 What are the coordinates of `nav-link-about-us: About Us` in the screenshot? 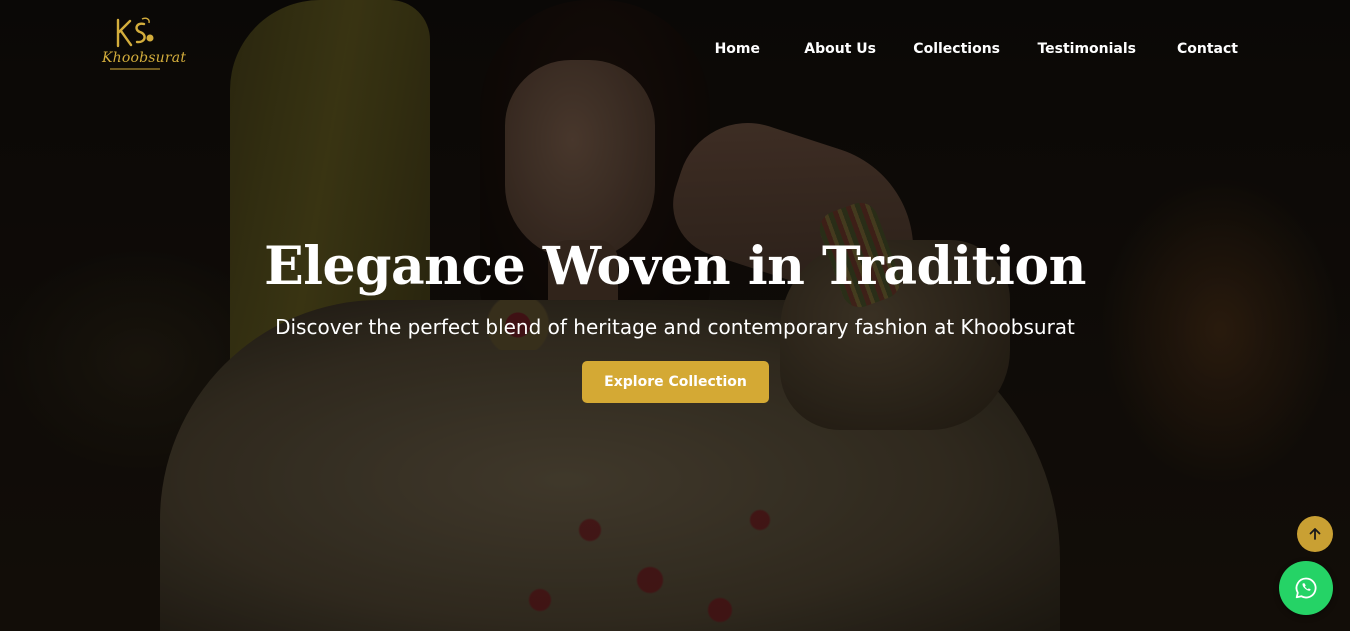 It's located at (840, 49).